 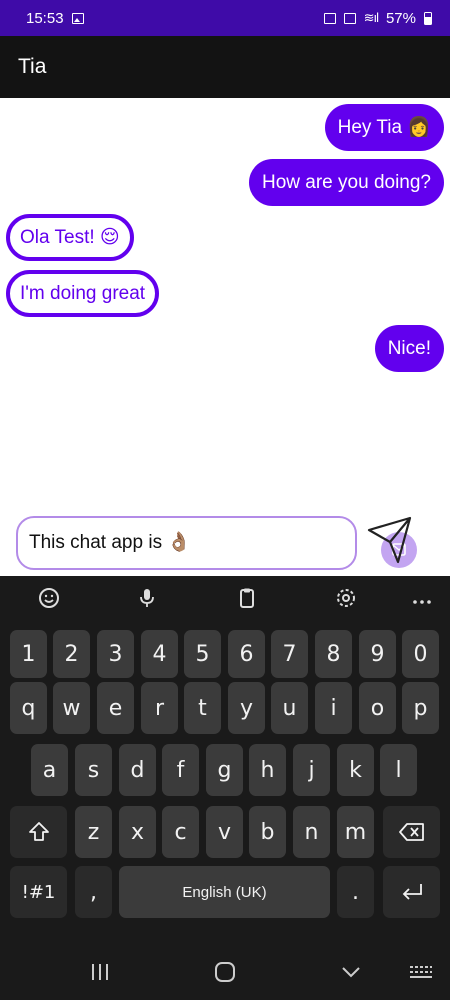 What do you see at coordinates (159, 708) in the screenshot?
I see `key-r: r` at bounding box center [159, 708].